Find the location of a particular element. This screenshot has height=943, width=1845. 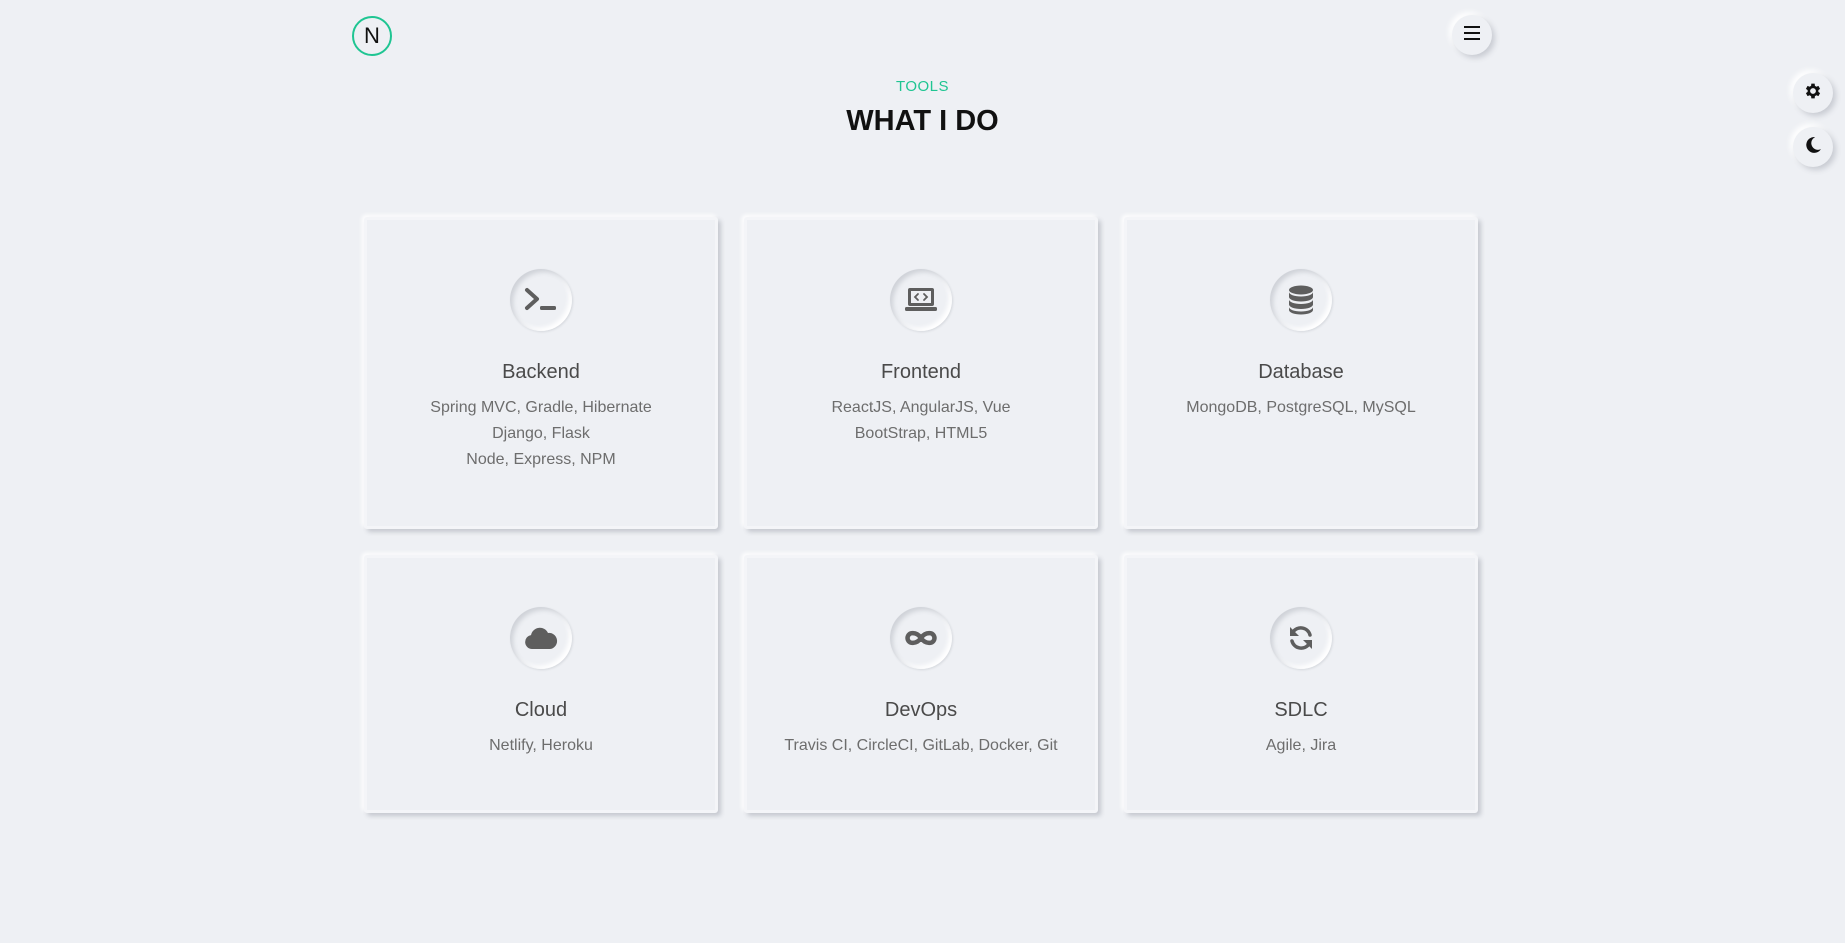

infinity-icon is located at coordinates (921, 638).